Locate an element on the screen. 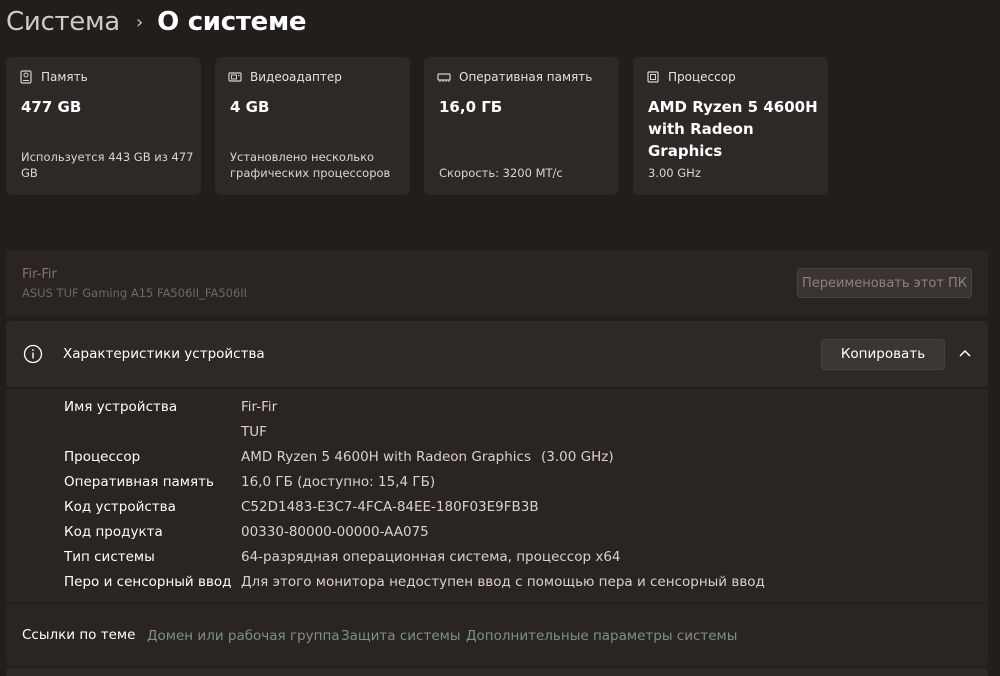  ram-speed: Скорость: 3200 МТ/с is located at coordinates (501, 173).